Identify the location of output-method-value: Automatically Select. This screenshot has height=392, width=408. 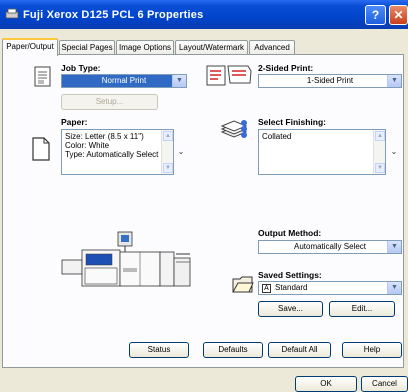
(330, 246).